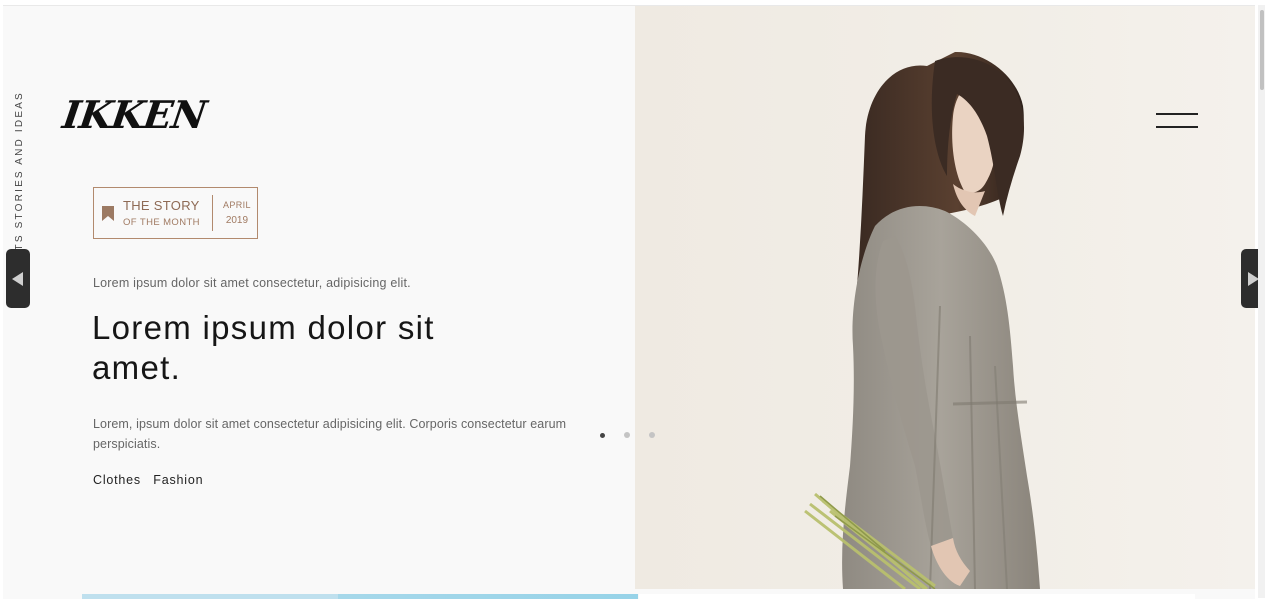 Image resolution: width=1265 pixels, height=599 pixels. I want to click on tag-clothes: Clothes, so click(117, 480).